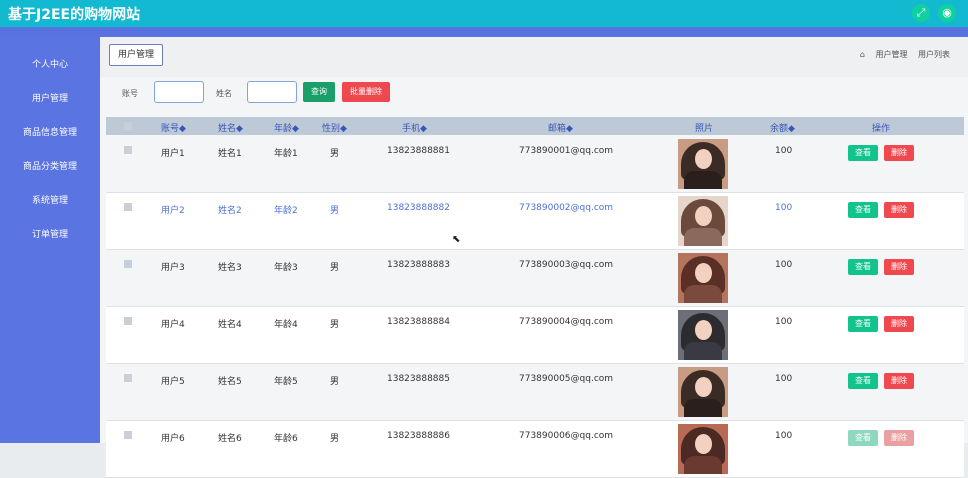  Describe the element at coordinates (534, 97) in the screenshot. I see `search-bar: 账号 姓名 查询 批量删除` at that location.